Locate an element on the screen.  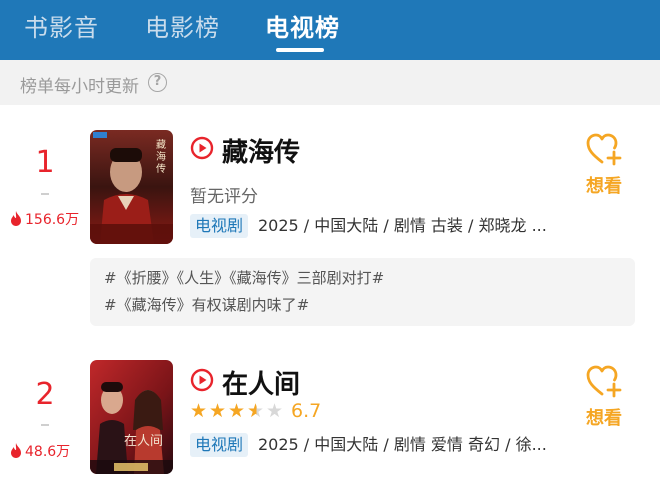
active-tab-indicator is located at coordinates (300, 50).